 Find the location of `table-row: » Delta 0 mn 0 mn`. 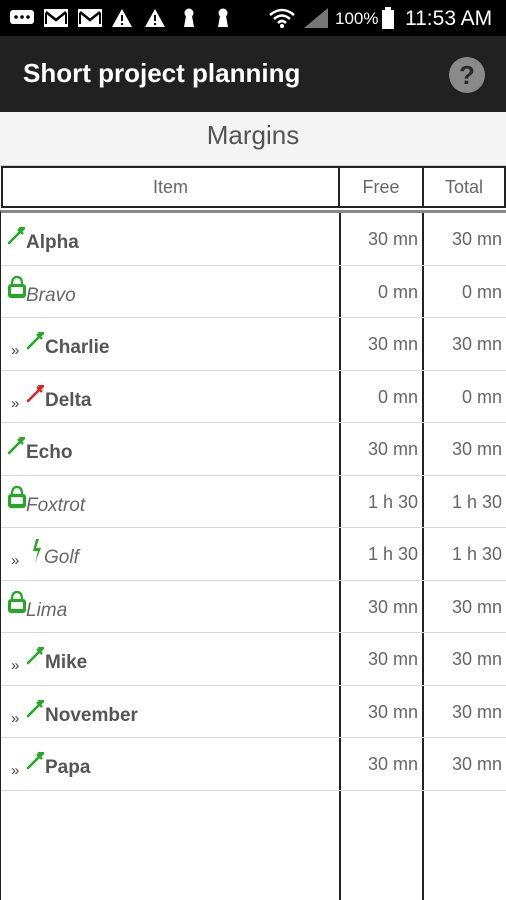

table-row: » Delta 0 mn 0 mn is located at coordinates (253, 397).